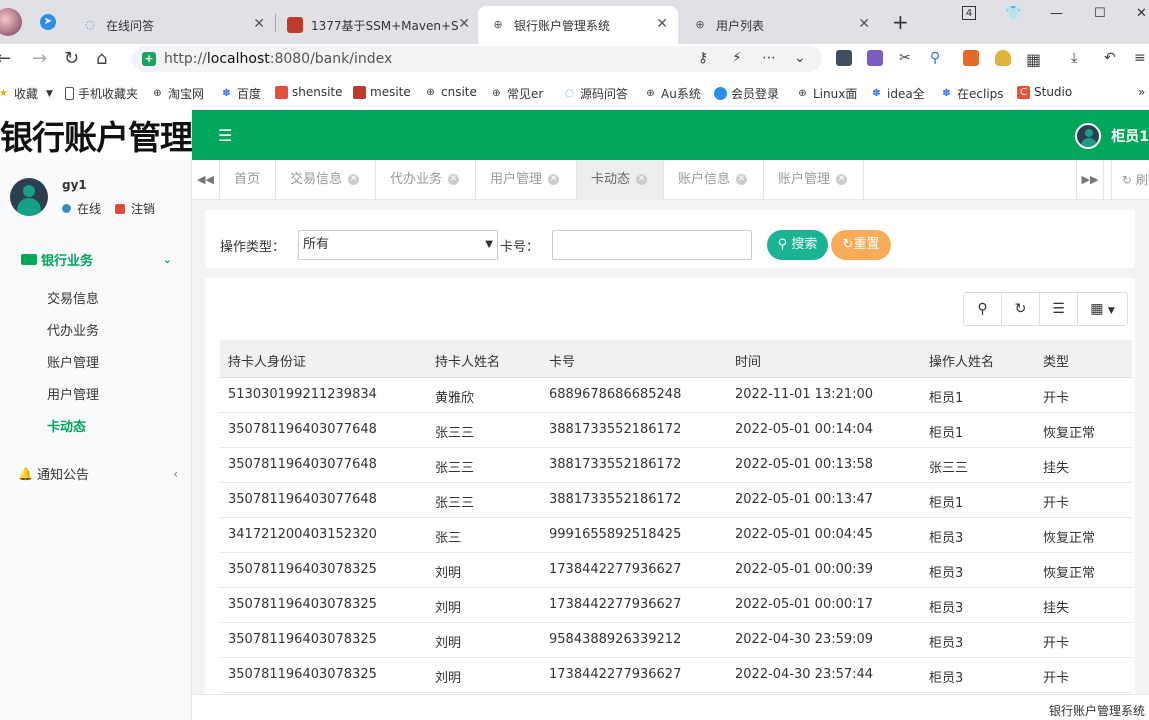  Describe the element at coordinates (450, 92) in the screenshot. I see `bookmark-item: ⊕ cnsite` at that location.